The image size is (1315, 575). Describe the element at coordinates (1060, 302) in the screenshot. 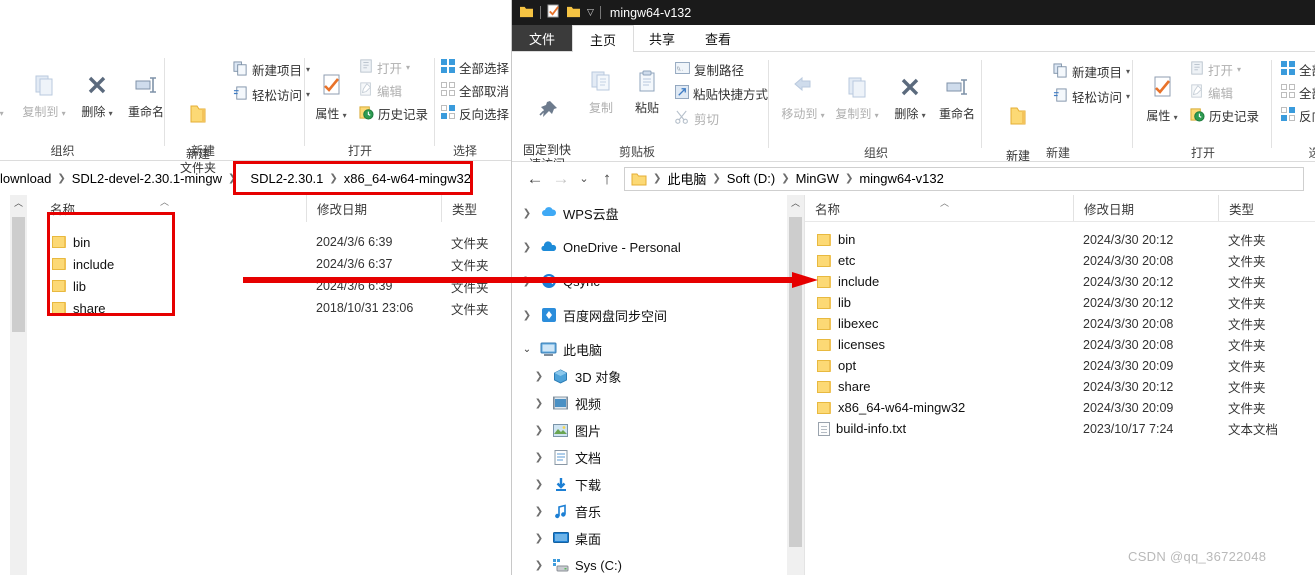

I see `table-row: lib 2024/3/30 20:12 文件夹` at that location.